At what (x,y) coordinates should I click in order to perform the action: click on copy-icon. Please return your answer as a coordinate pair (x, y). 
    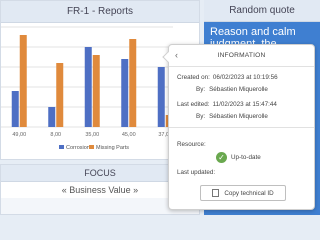
    Looking at the image, I should click on (216, 193).